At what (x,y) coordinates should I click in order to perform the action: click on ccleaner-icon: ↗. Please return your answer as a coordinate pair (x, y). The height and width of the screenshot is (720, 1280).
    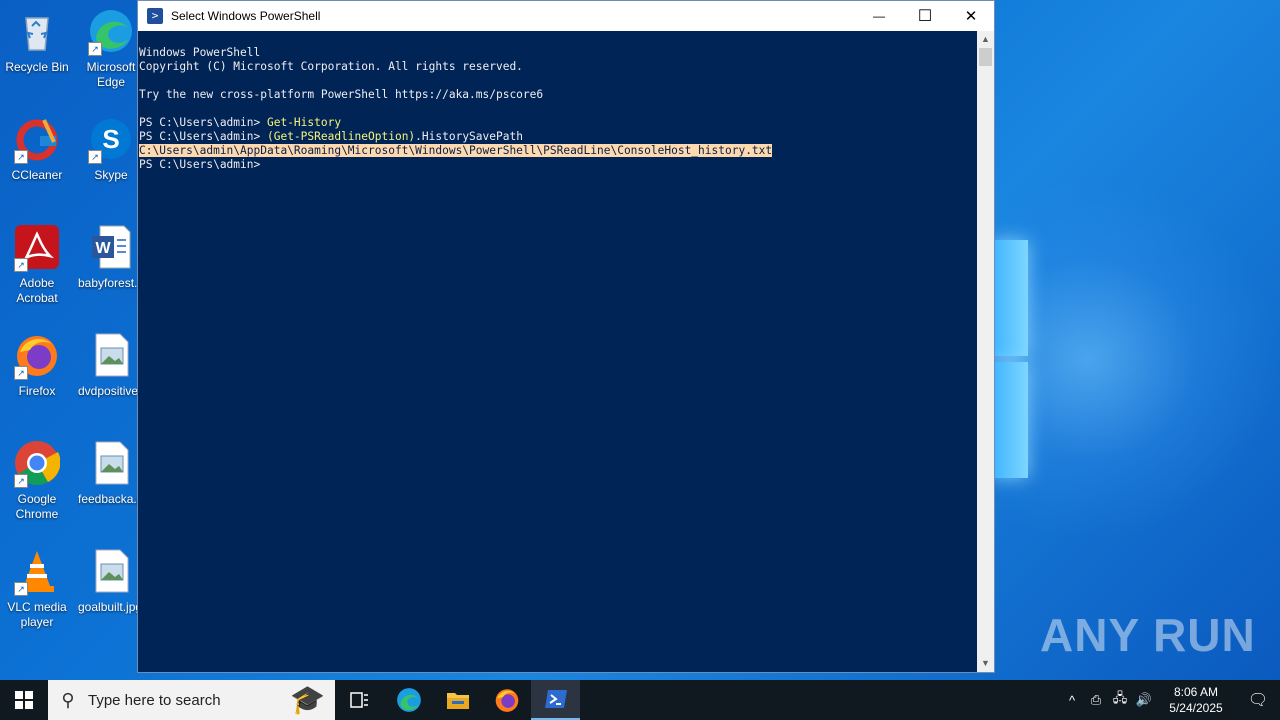
    Looking at the image, I should click on (37, 140).